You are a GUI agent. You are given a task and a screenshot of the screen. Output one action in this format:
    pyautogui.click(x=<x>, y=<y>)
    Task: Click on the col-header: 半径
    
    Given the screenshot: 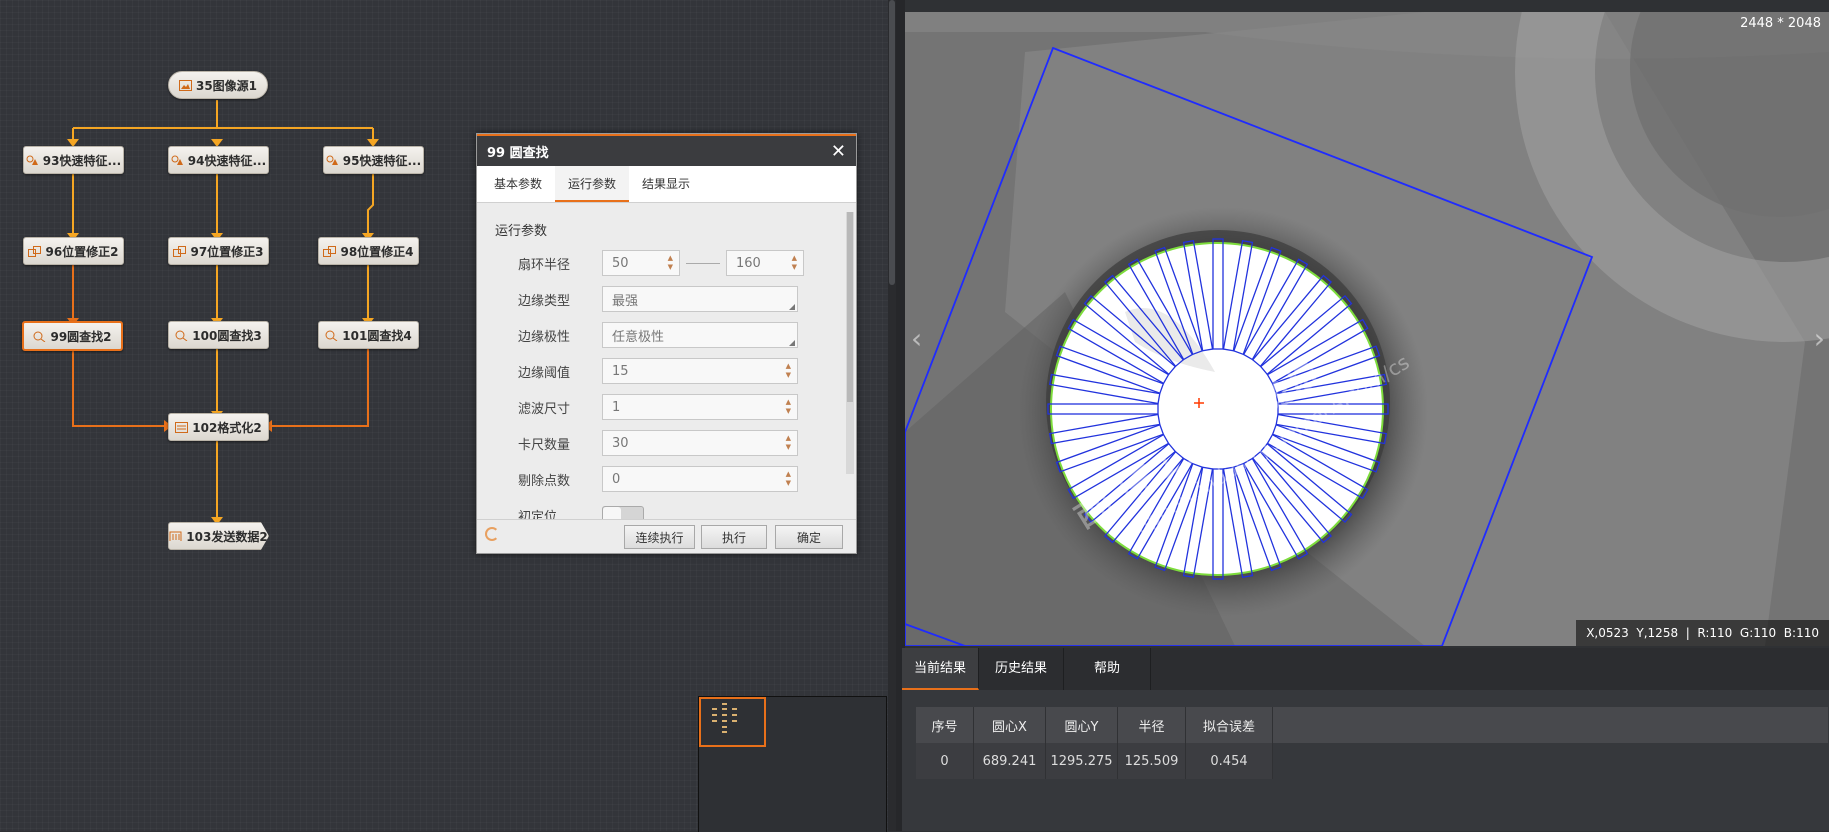 What is the action you would take?
    pyautogui.click(x=1151, y=725)
    